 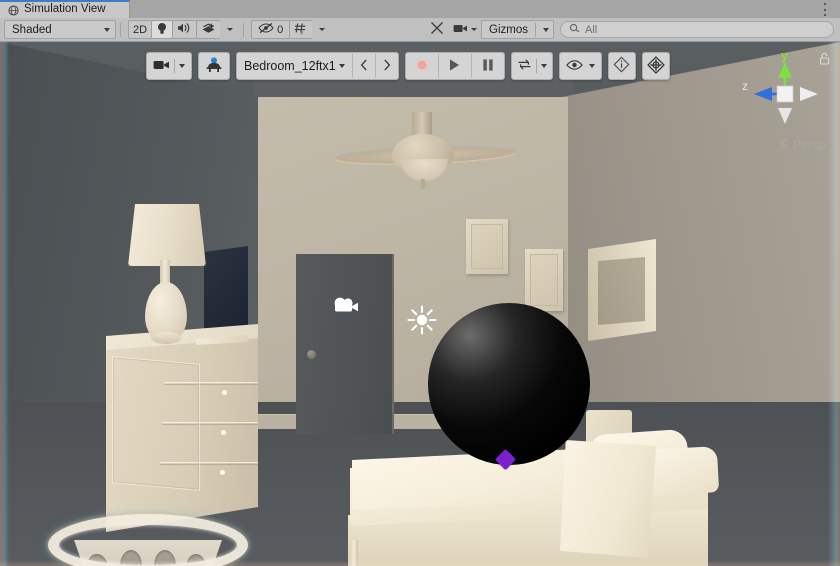 I want to click on draw-mode-value: Shaded, so click(x=32, y=29).